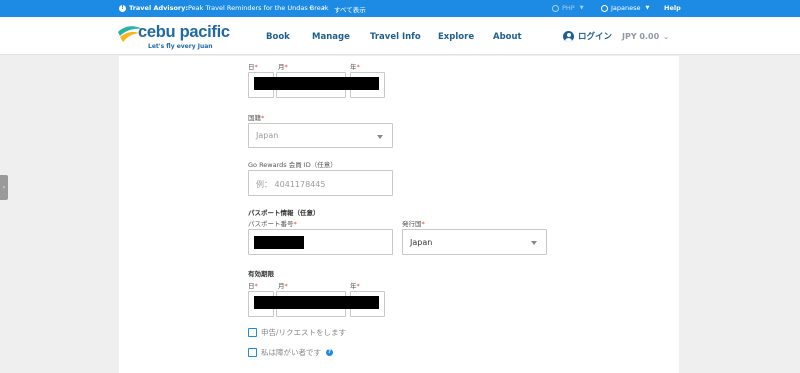 Image resolution: width=800 pixels, height=373 pixels. What do you see at coordinates (180, 46) in the screenshot?
I see `logo-tagline: Let's fly every Juan` at bounding box center [180, 46].